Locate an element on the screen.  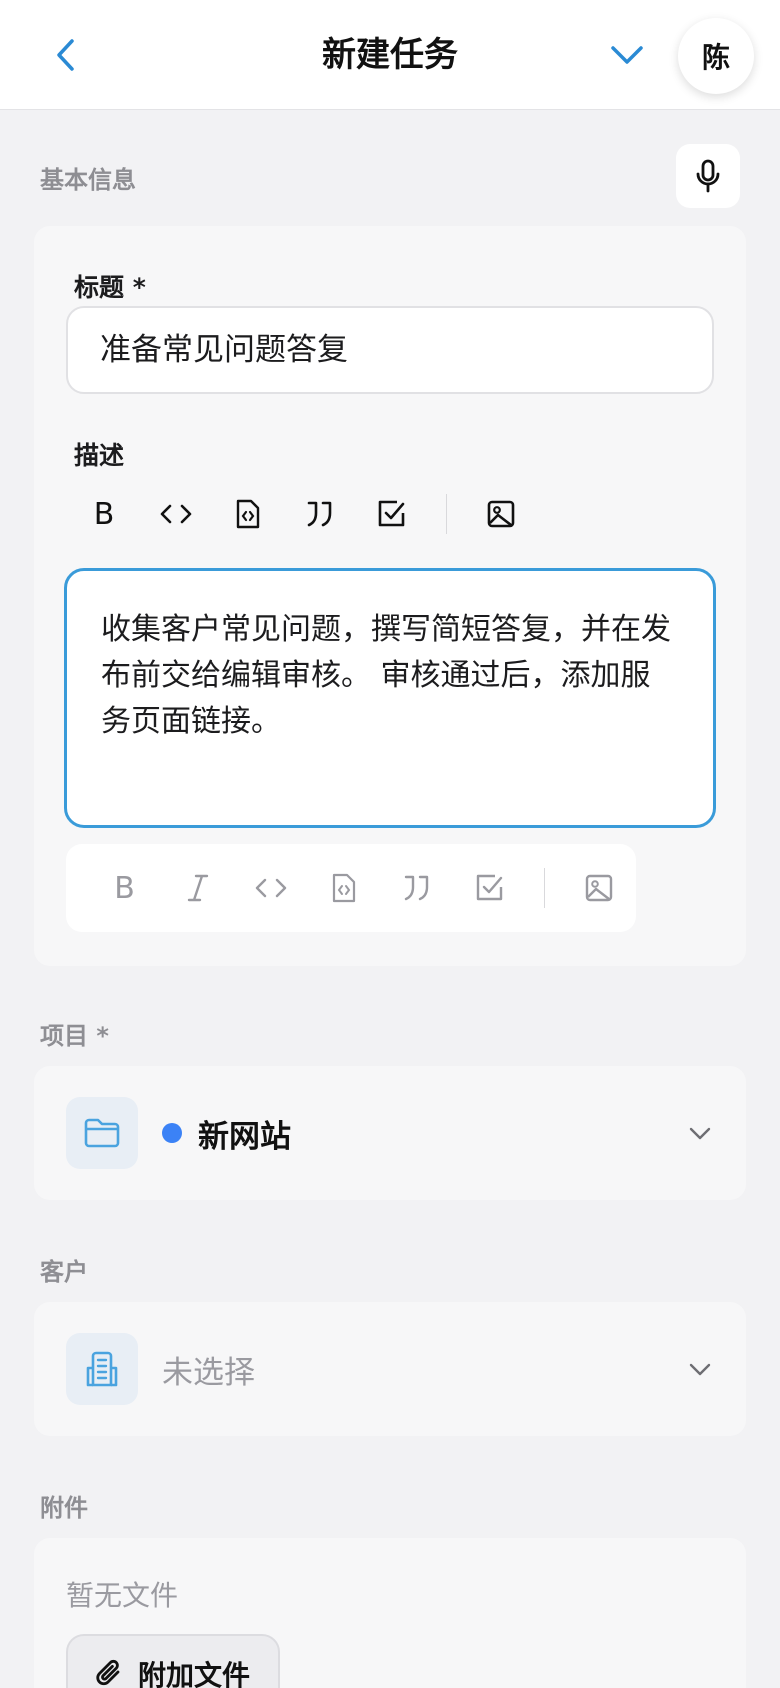
code-button-secondary is located at coordinates (270, 888).